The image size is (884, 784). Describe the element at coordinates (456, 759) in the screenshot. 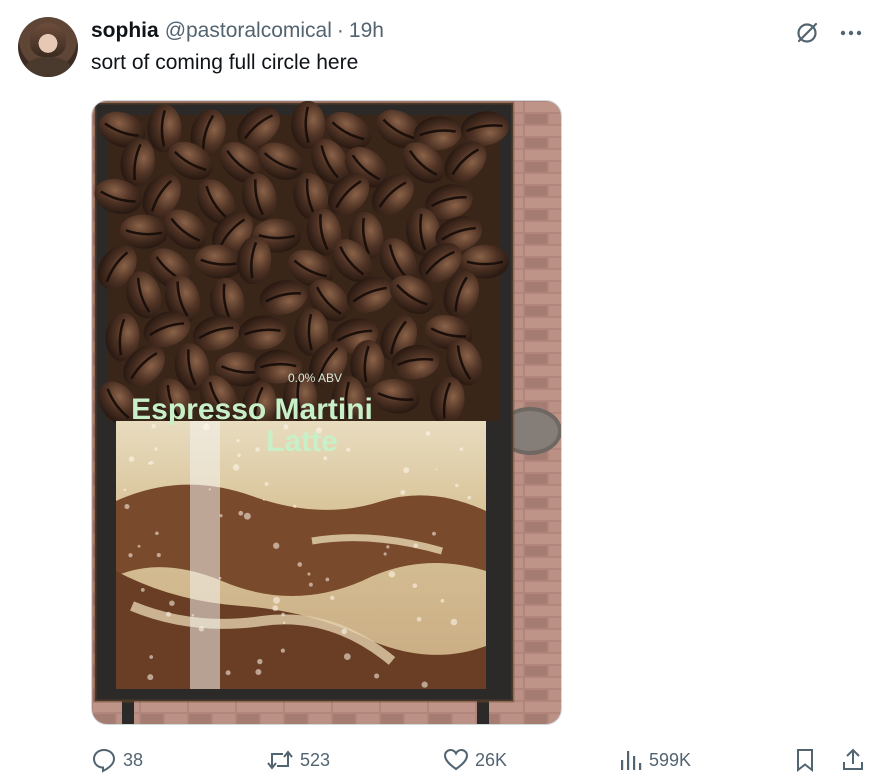

I see `like-icon` at that location.